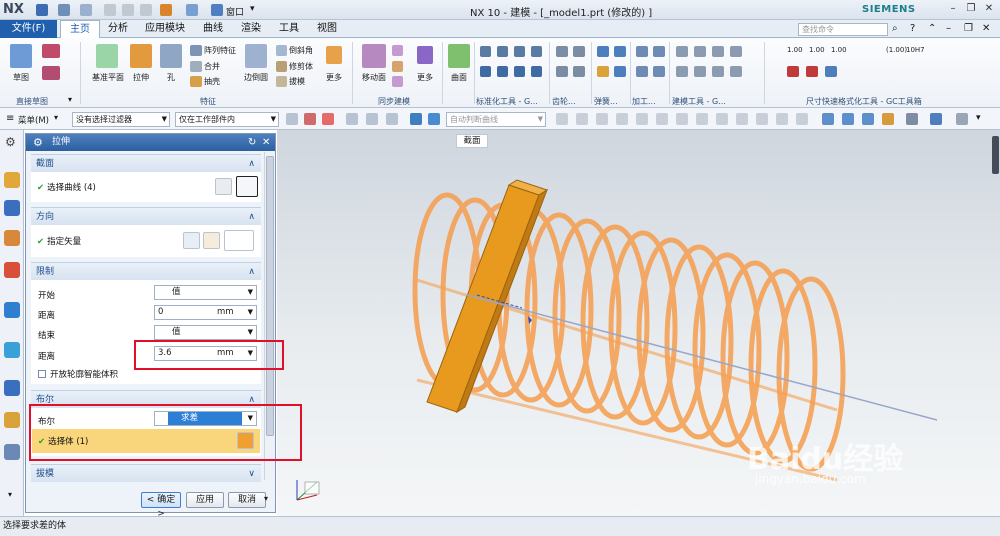 The height and width of the screenshot is (536, 1000). What do you see at coordinates (146, 10) in the screenshot?
I see `paste-icon` at bounding box center [146, 10].